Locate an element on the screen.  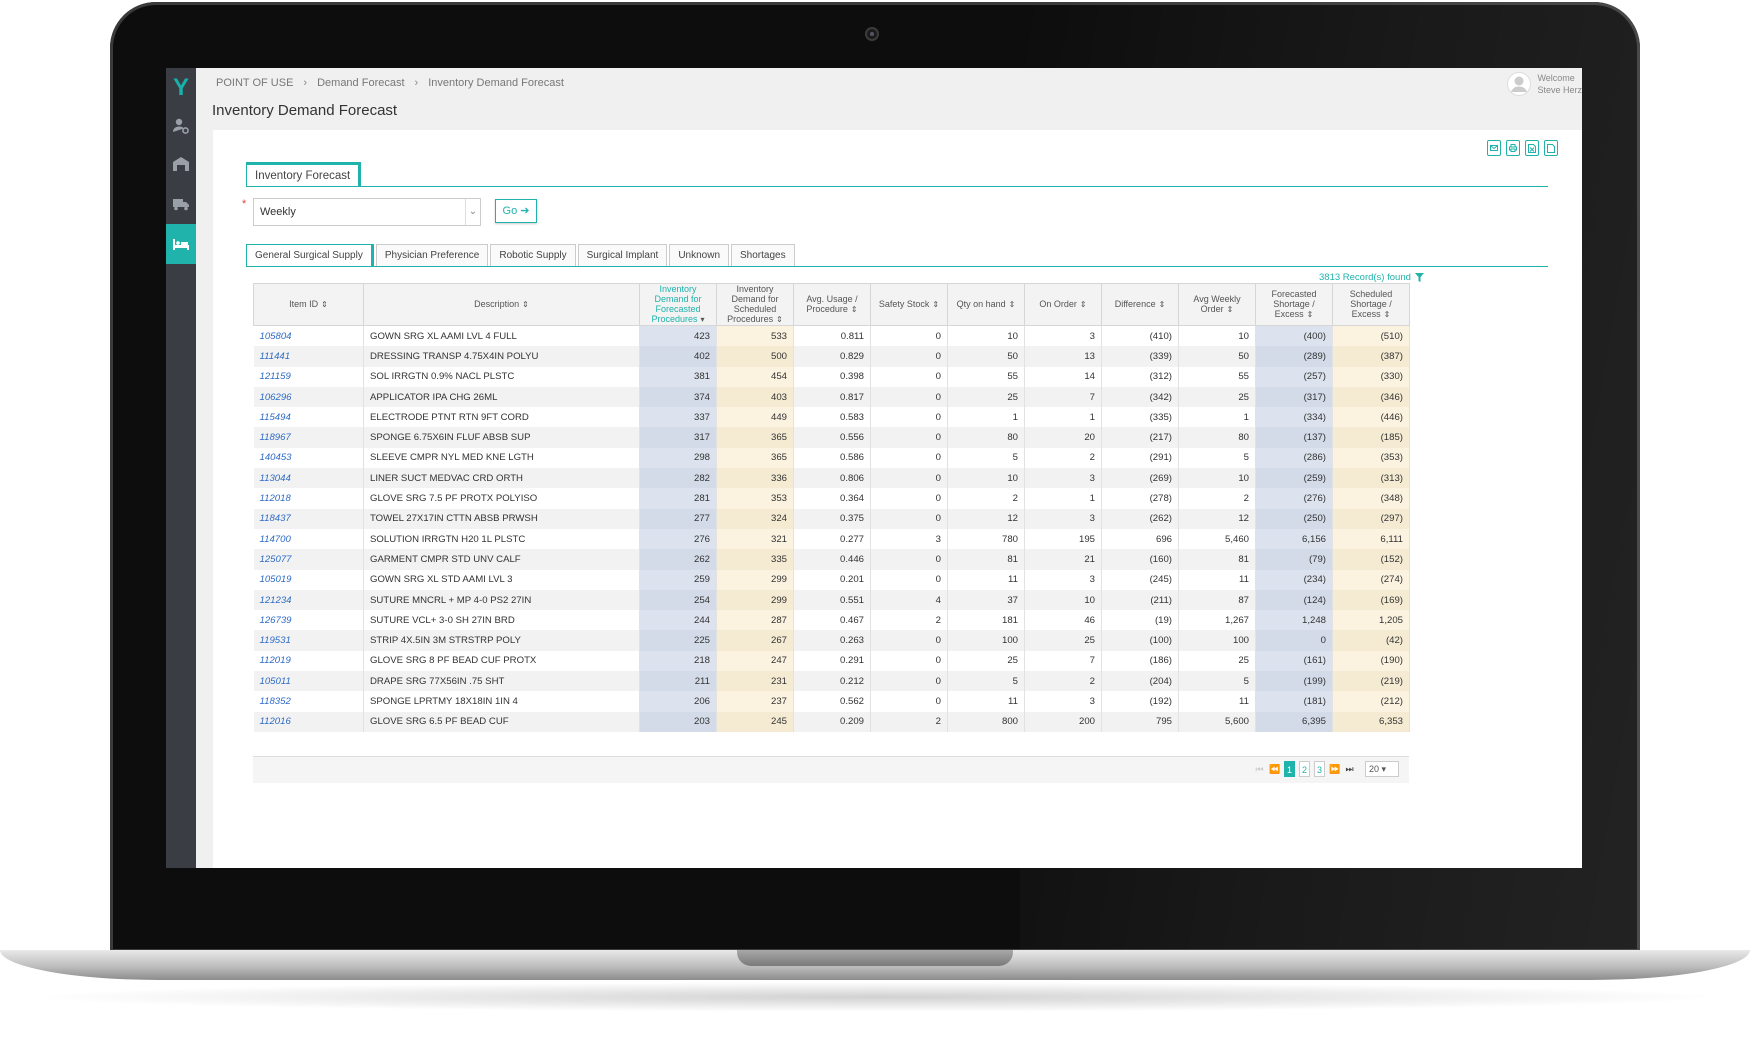
excel-export-icon is located at coordinates (1532, 148).